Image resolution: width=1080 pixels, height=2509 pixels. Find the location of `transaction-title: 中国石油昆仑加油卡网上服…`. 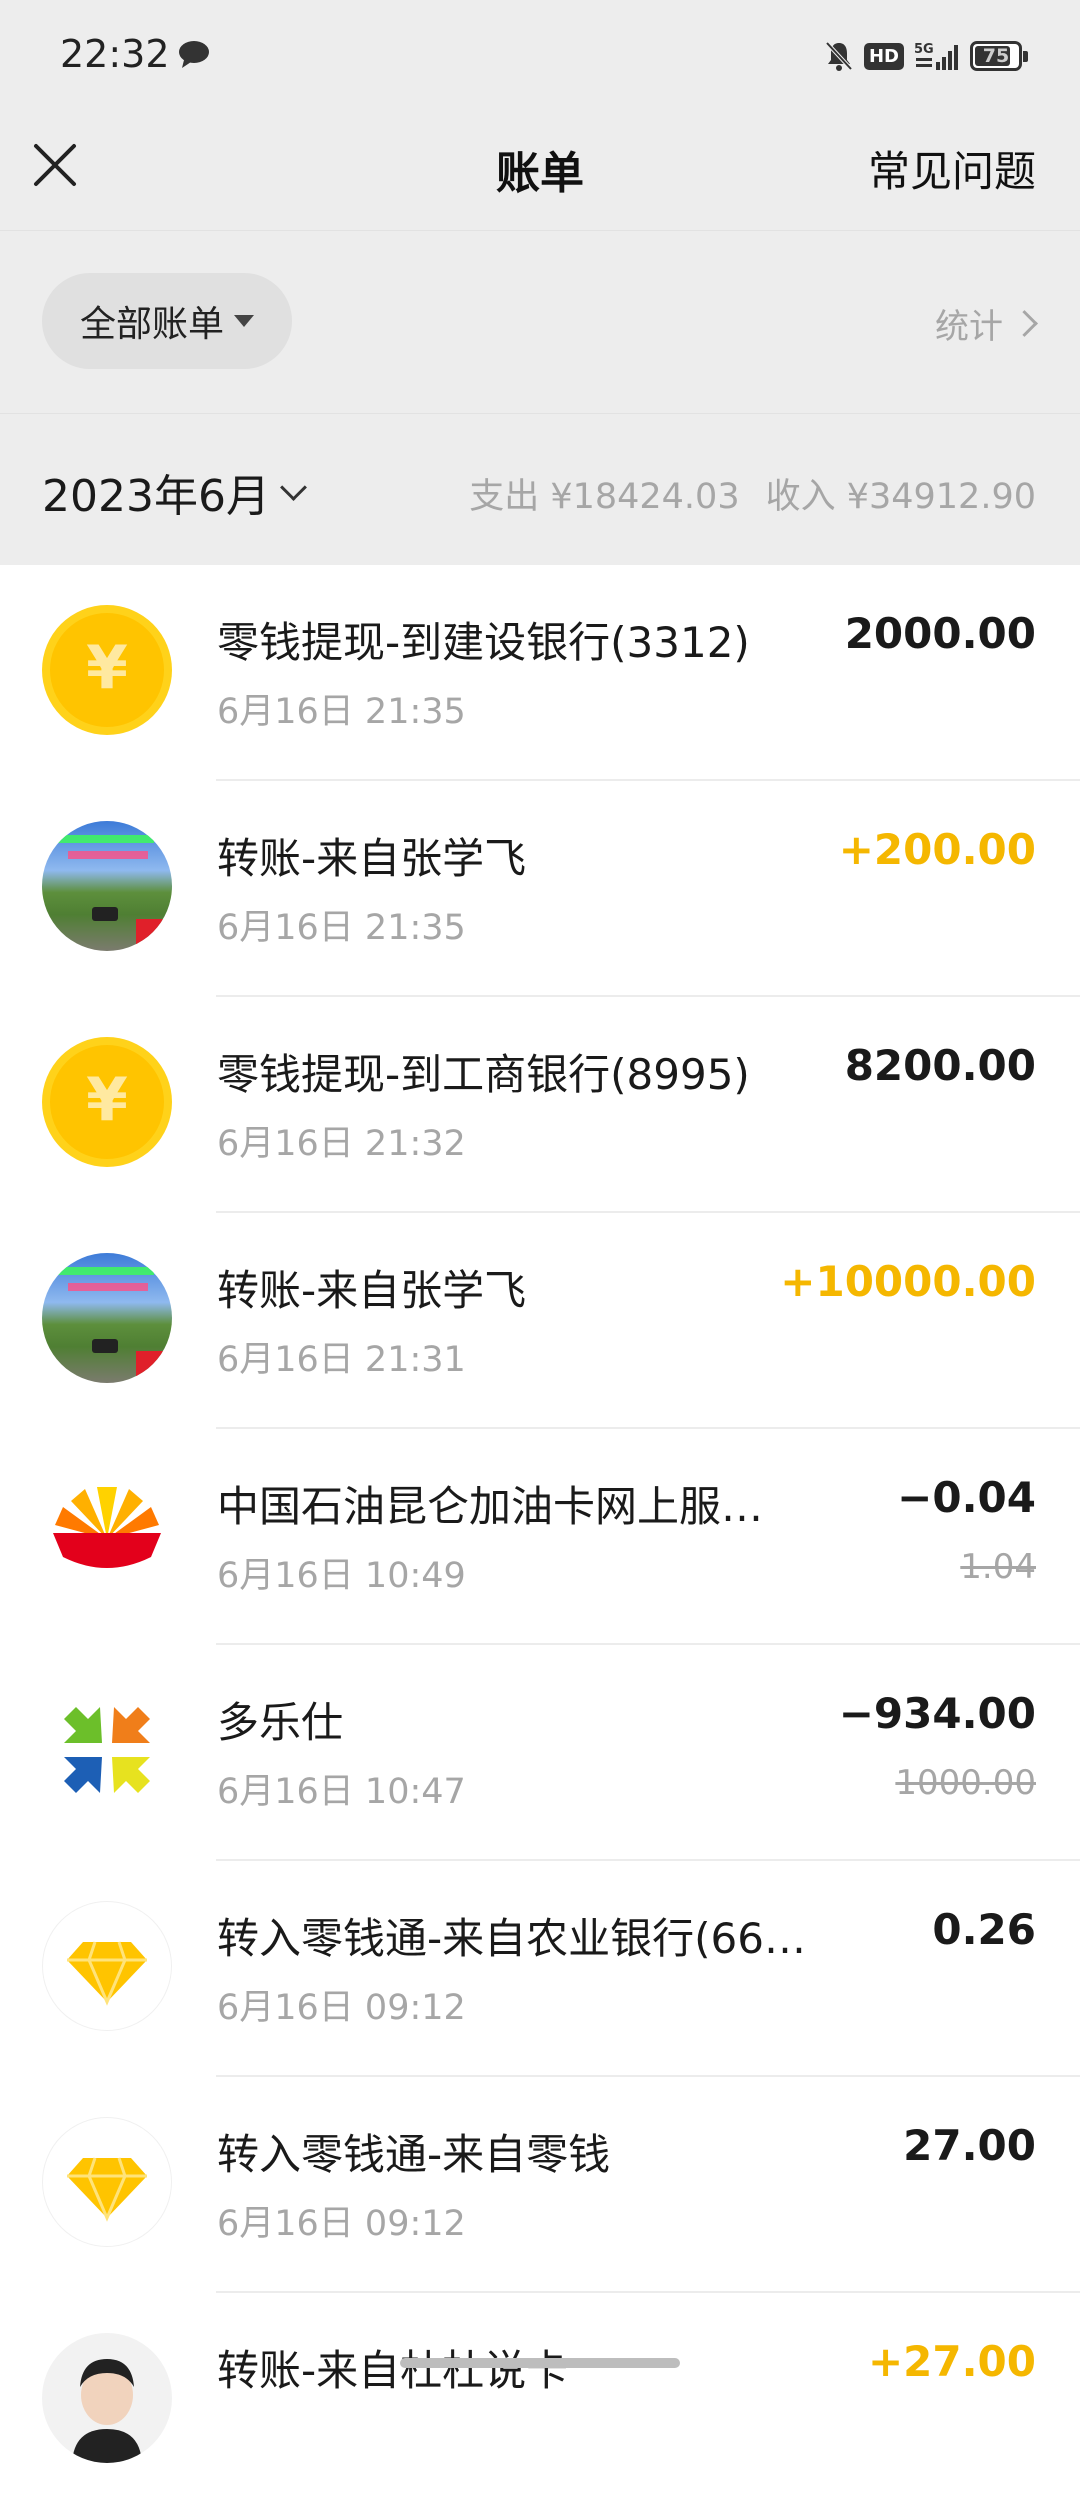

transaction-title: 中国石油昆仑加油卡网上服… is located at coordinates (490, 1506).